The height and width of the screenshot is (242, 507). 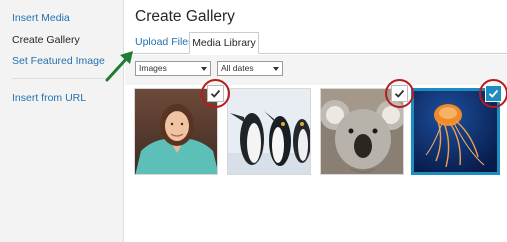 What do you see at coordinates (46, 40) in the screenshot?
I see `sidebar-item-create-gallery: Create Gallery` at bounding box center [46, 40].